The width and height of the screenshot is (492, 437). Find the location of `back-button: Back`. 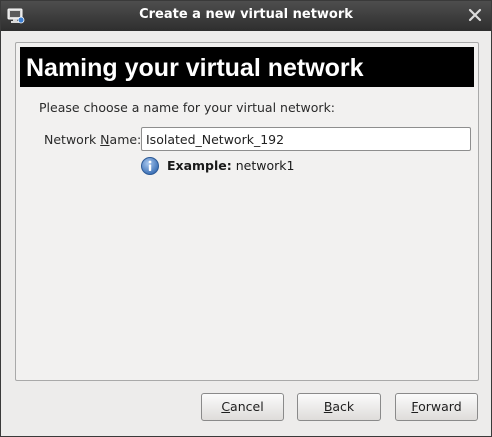

back-button: Back is located at coordinates (339, 407).